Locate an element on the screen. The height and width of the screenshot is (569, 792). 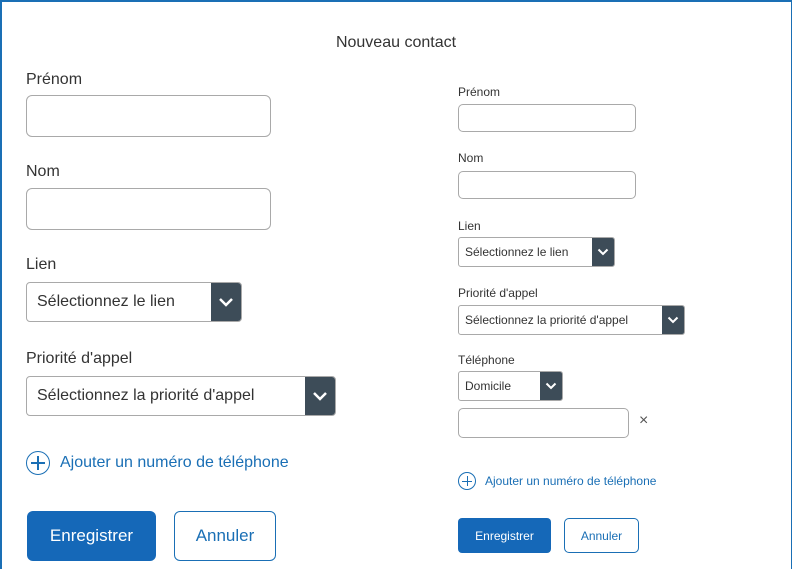
save-button-small: Enregistrer is located at coordinates (504, 535).